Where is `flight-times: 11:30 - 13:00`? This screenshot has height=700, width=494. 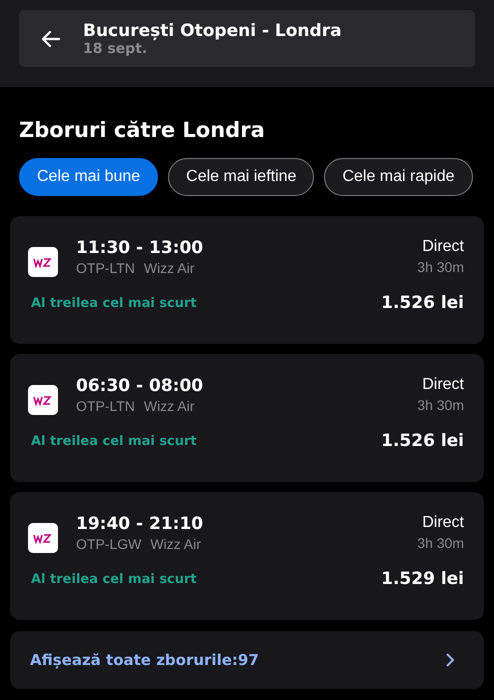
flight-times: 11:30 - 13:00 is located at coordinates (140, 248).